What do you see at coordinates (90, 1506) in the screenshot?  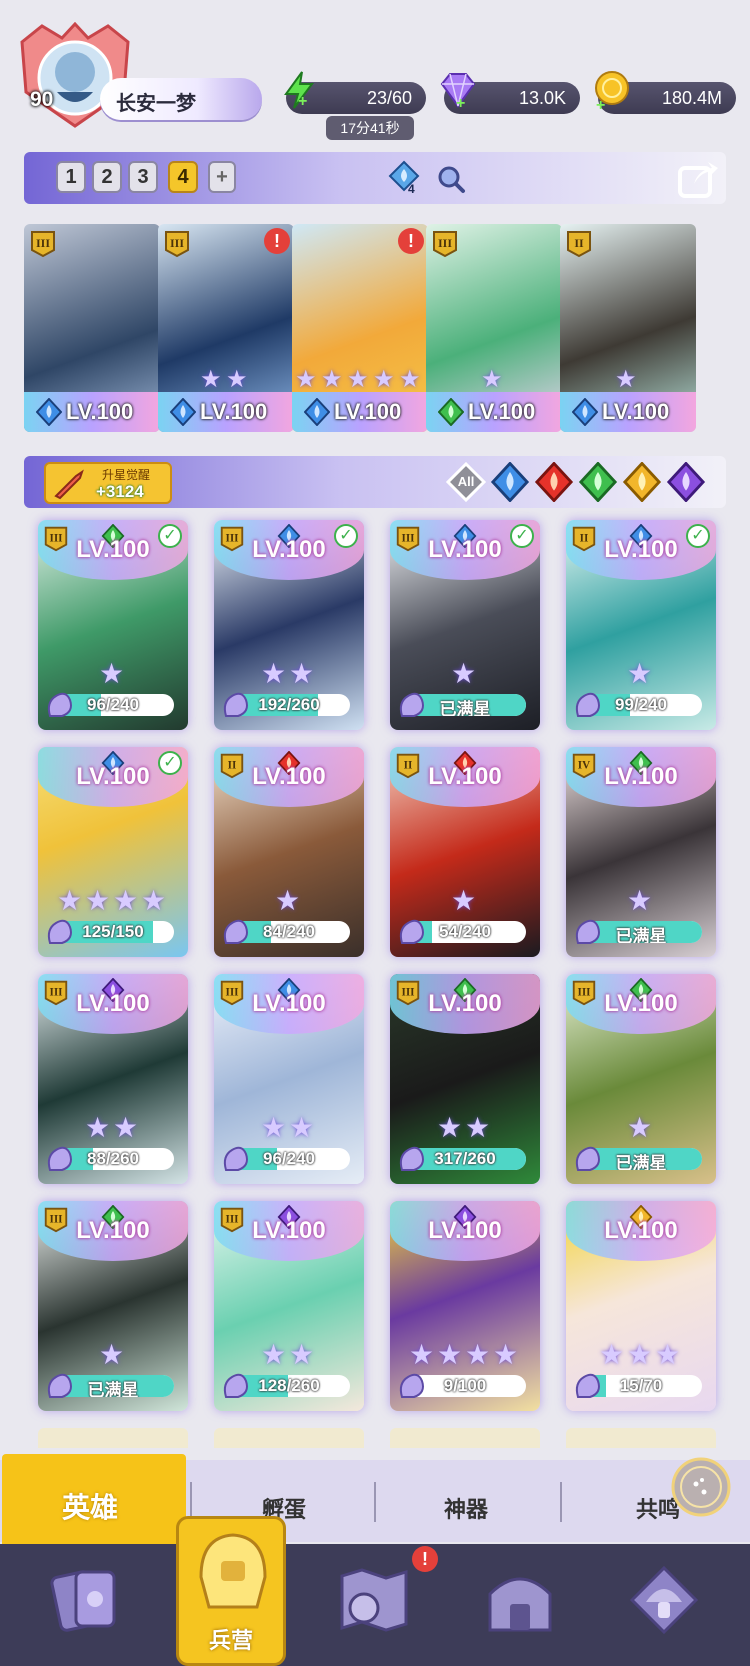 I see `sub-tab-heroes: 英雄` at bounding box center [90, 1506].